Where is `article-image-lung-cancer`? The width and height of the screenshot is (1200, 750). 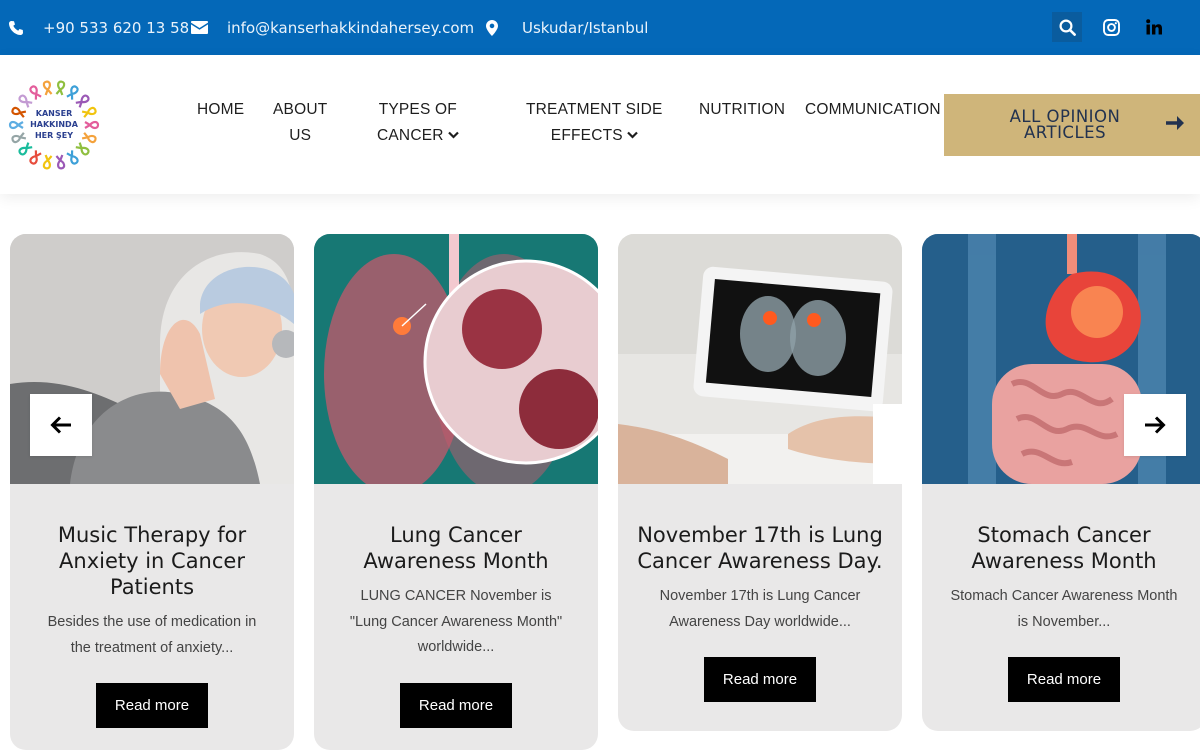
article-image-lung-cancer is located at coordinates (456, 359).